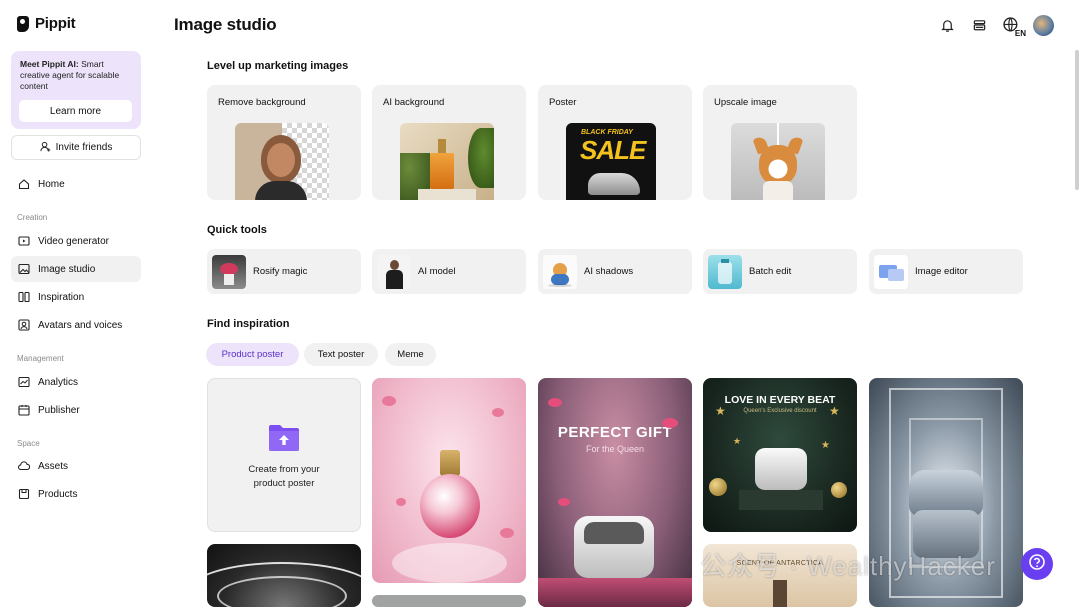  What do you see at coordinates (24, 241) in the screenshot?
I see `video-icon` at bounding box center [24, 241].